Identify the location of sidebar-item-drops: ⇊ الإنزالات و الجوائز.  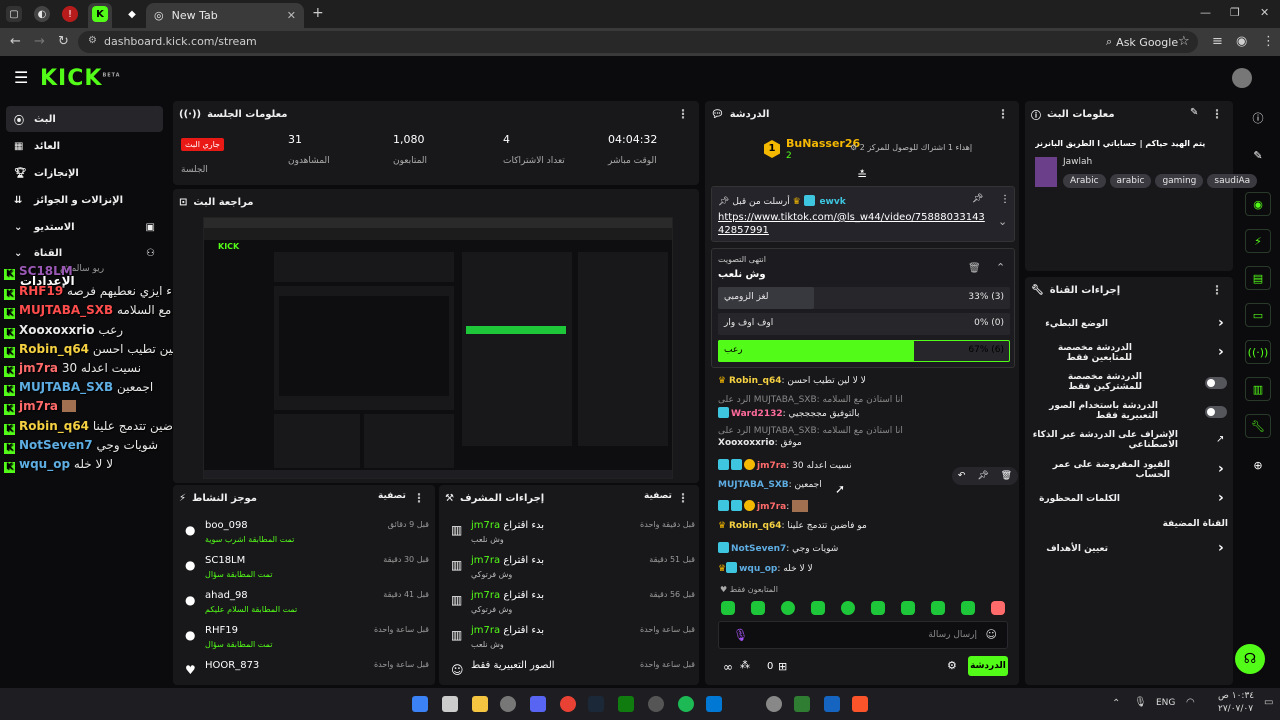
(84, 200).